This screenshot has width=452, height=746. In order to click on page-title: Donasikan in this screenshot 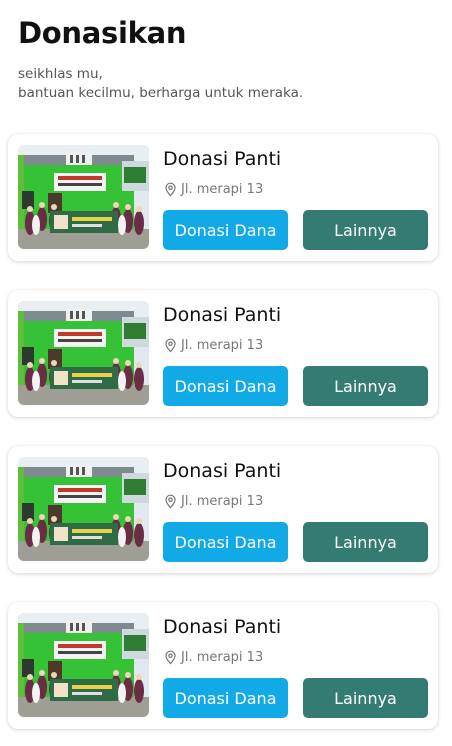, I will do `click(102, 33)`.